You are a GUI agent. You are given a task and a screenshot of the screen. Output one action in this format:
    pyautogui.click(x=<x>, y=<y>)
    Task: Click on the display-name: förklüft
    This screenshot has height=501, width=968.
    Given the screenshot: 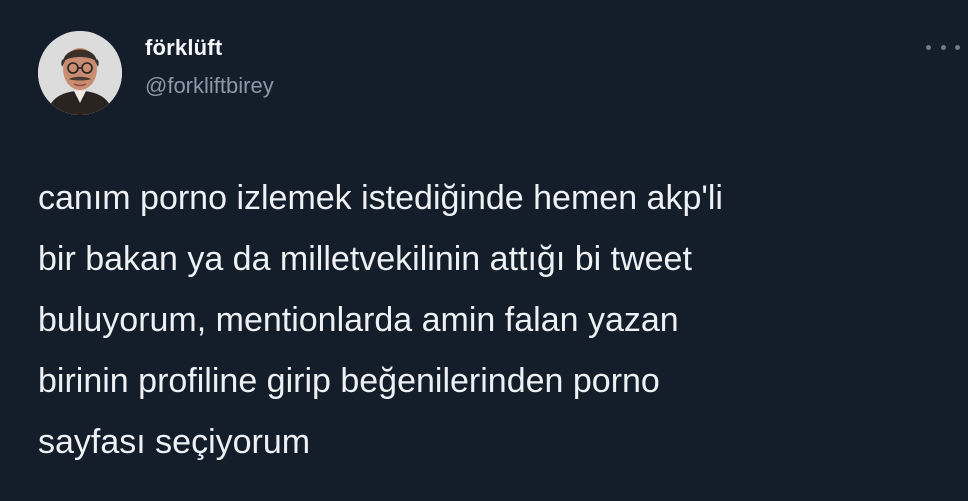 What is the action you would take?
    pyautogui.click(x=183, y=48)
    